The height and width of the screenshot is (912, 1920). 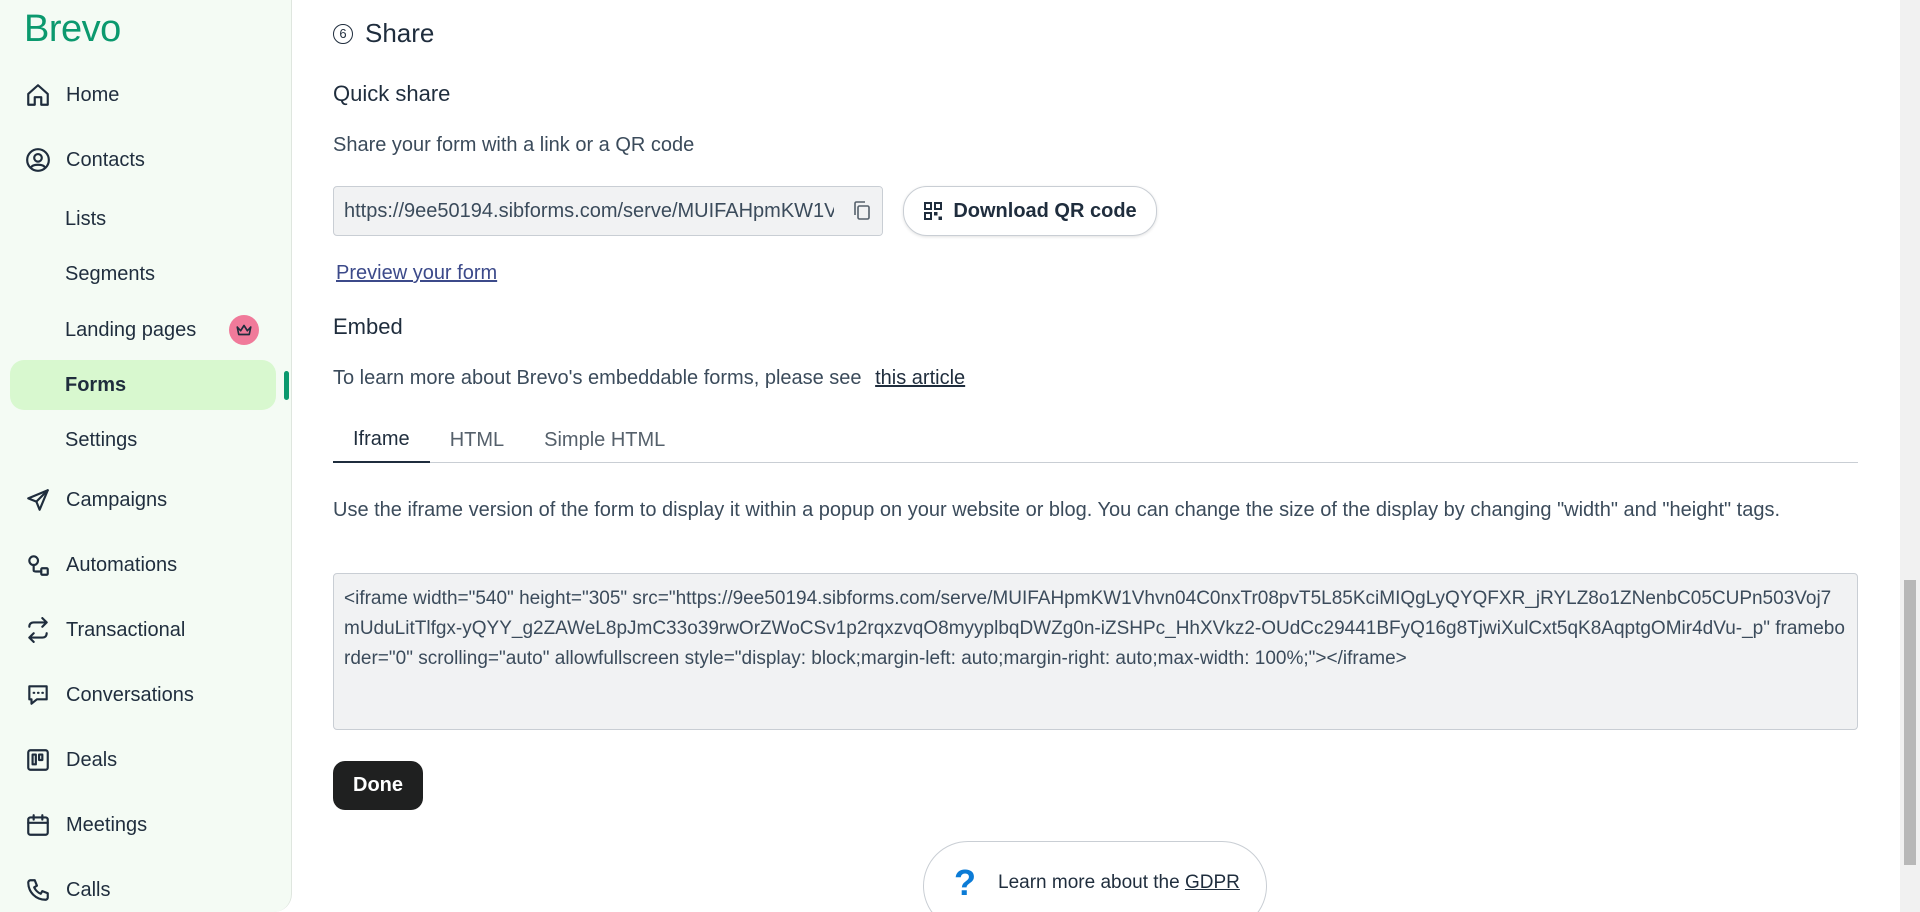 What do you see at coordinates (400, 33) in the screenshot?
I see `step-title-text: Share` at bounding box center [400, 33].